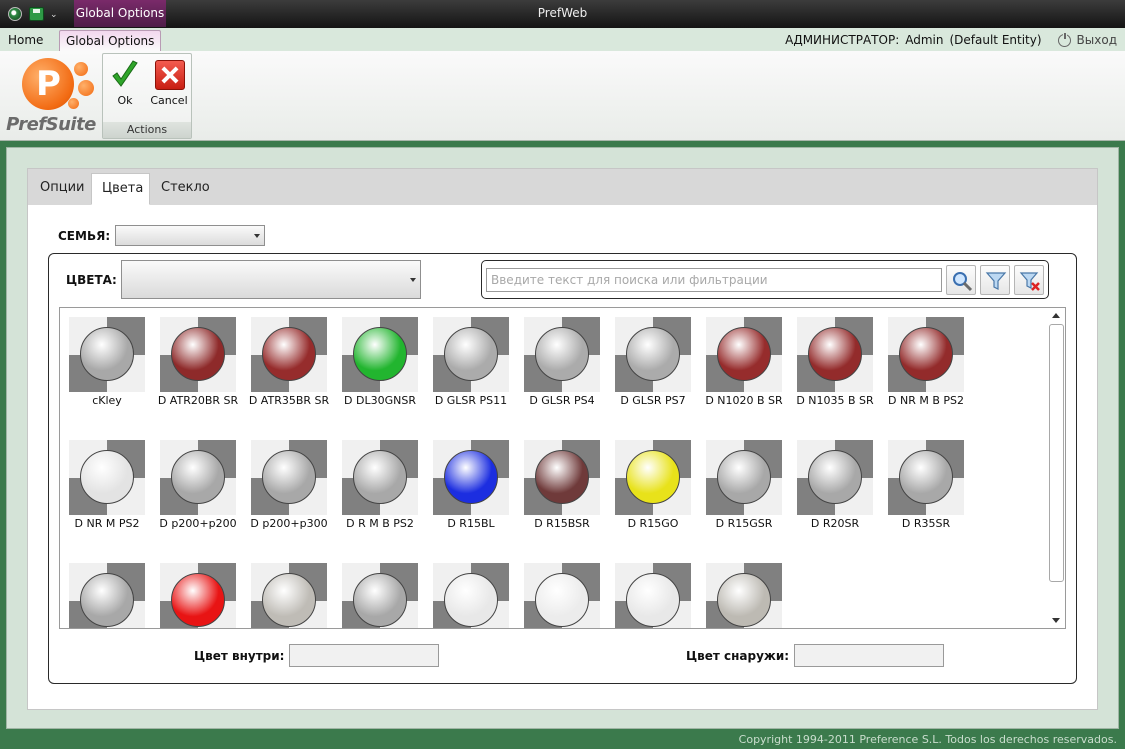 The image size is (1125, 749). Describe the element at coordinates (926, 372) in the screenshot. I see `color-swatch: D NR M B PS2` at that location.